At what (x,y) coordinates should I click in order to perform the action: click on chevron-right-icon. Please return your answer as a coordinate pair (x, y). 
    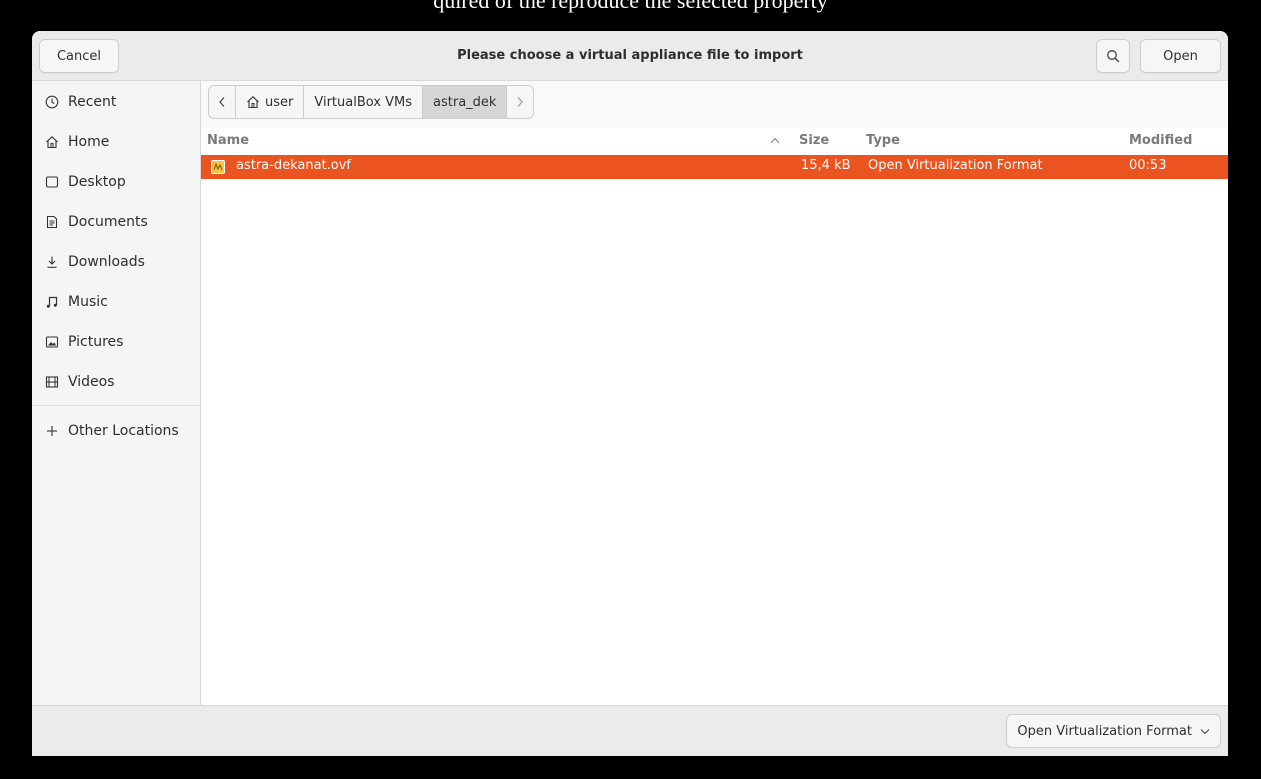
    Looking at the image, I should click on (521, 102).